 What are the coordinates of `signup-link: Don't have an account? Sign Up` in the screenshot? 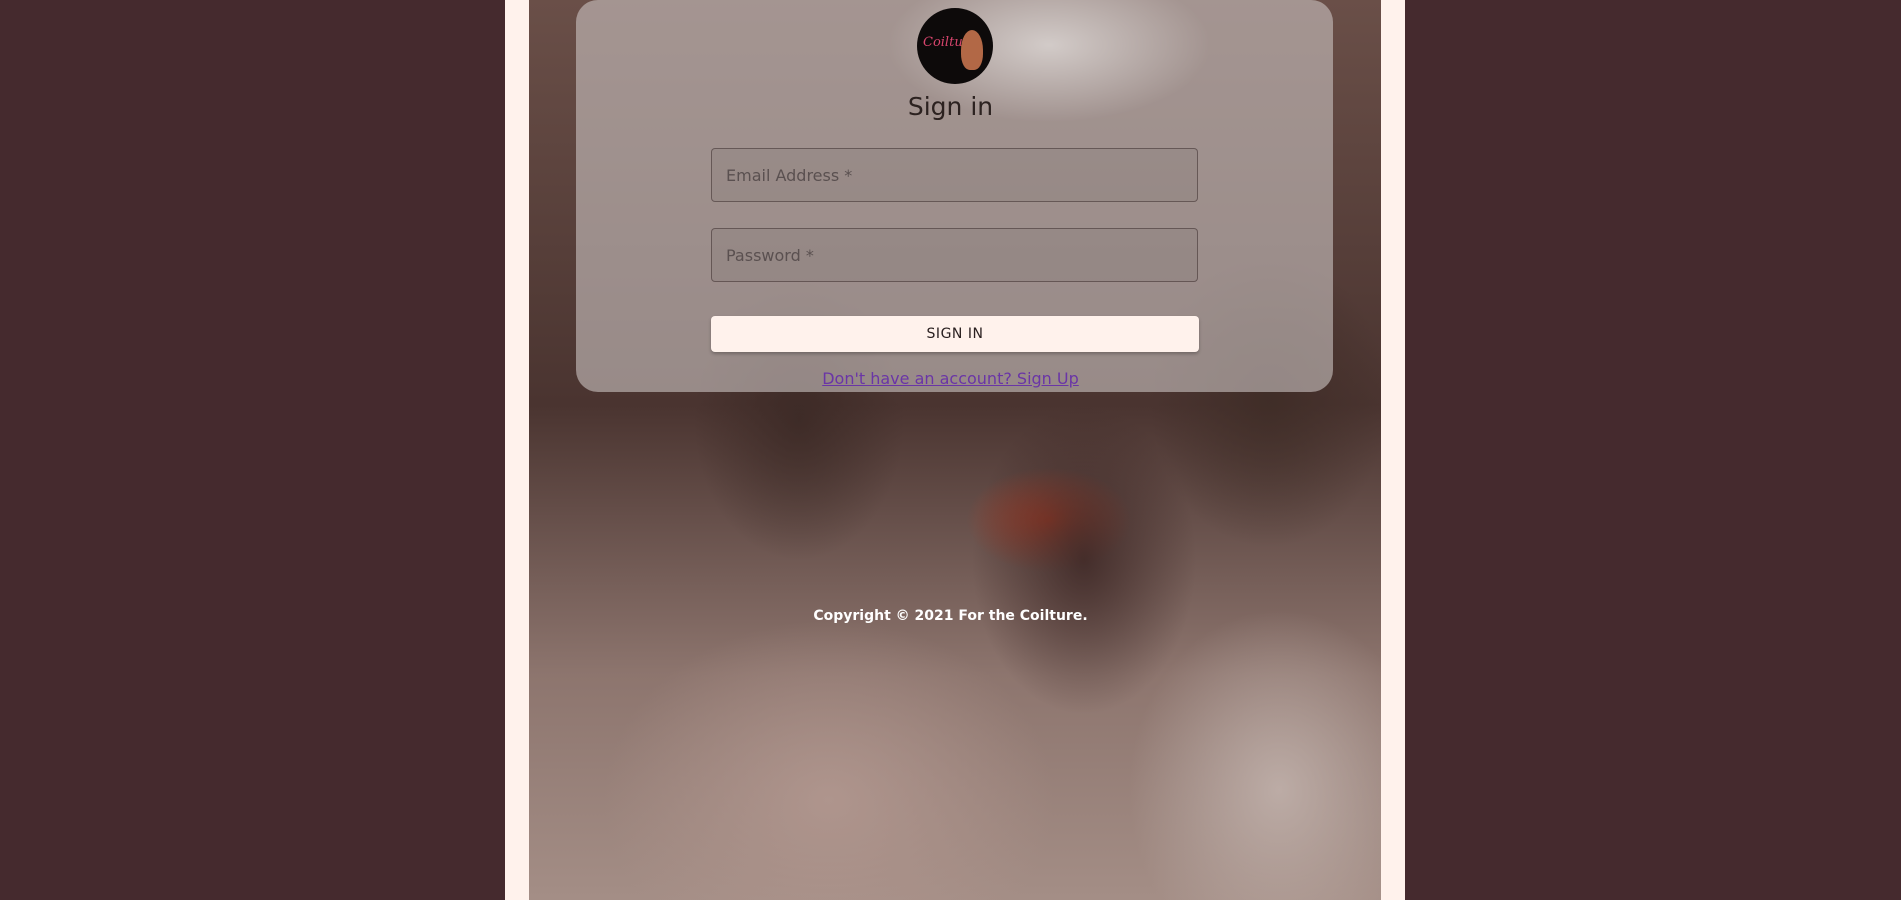 It's located at (950, 378).